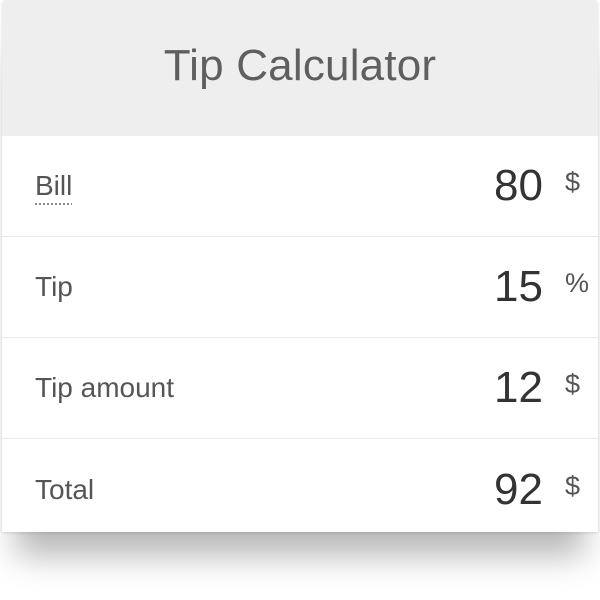 Image resolution: width=600 pixels, height=600 pixels. I want to click on total-unit: $, so click(572, 485).